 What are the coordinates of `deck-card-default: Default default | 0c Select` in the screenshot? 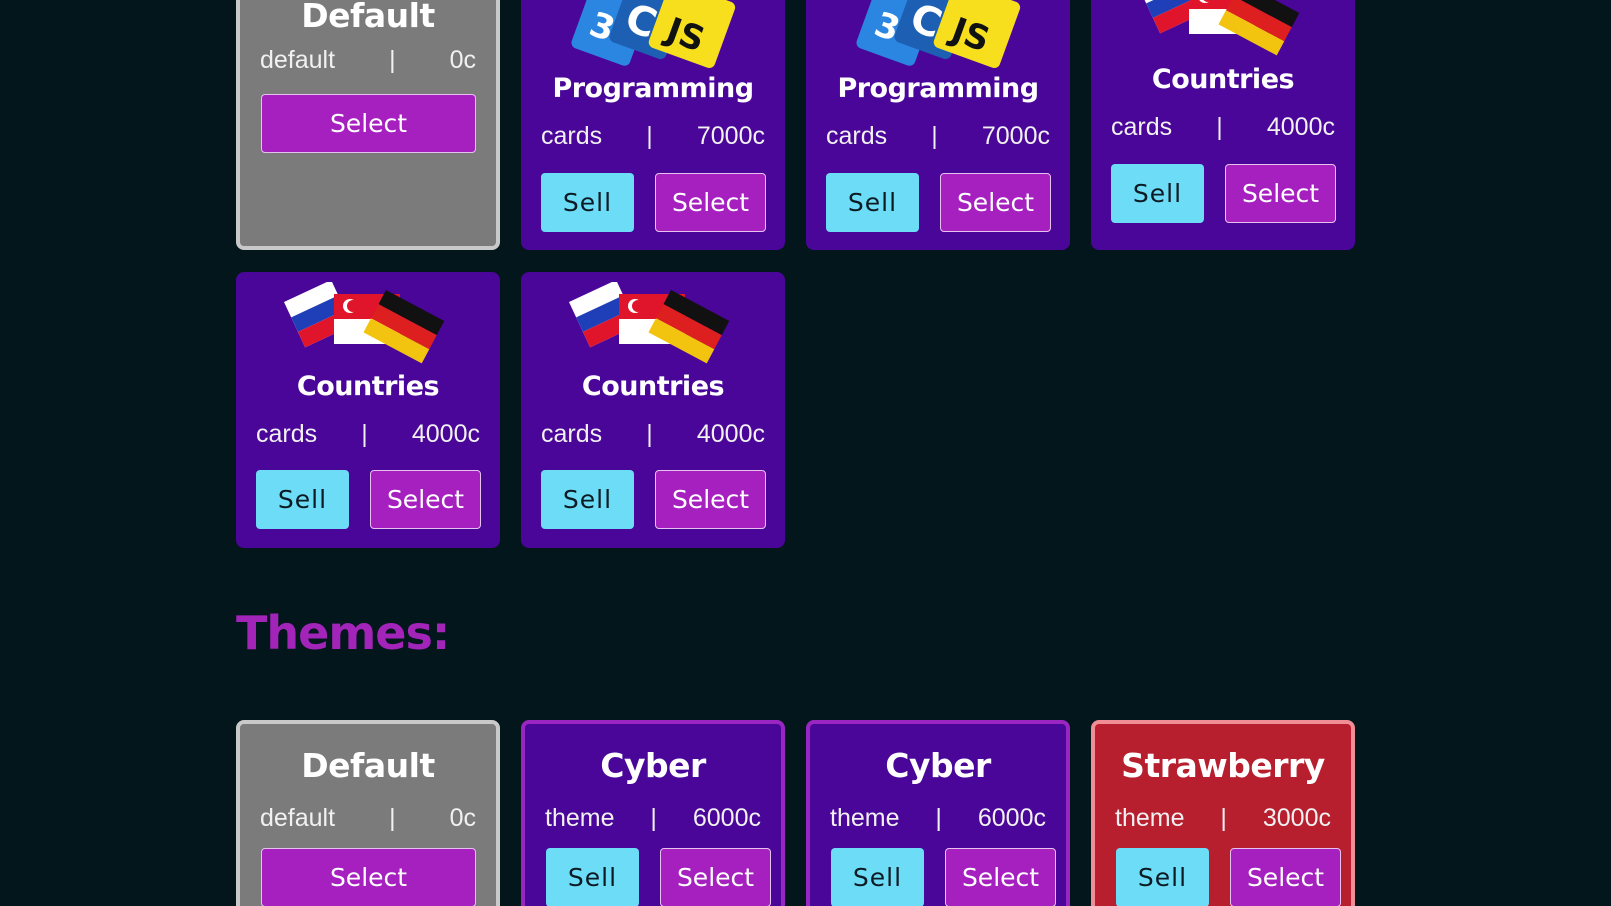 It's located at (368, 125).